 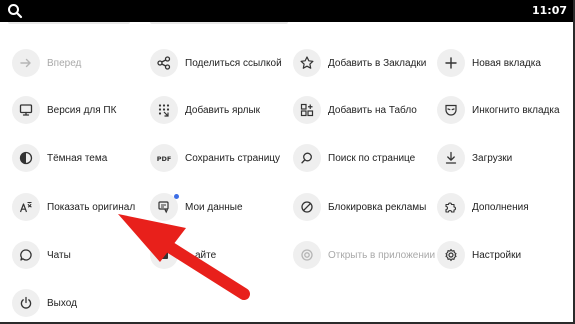 I want to click on menu-item-ad-block: Блокировка рекламы, so click(x=359, y=207).